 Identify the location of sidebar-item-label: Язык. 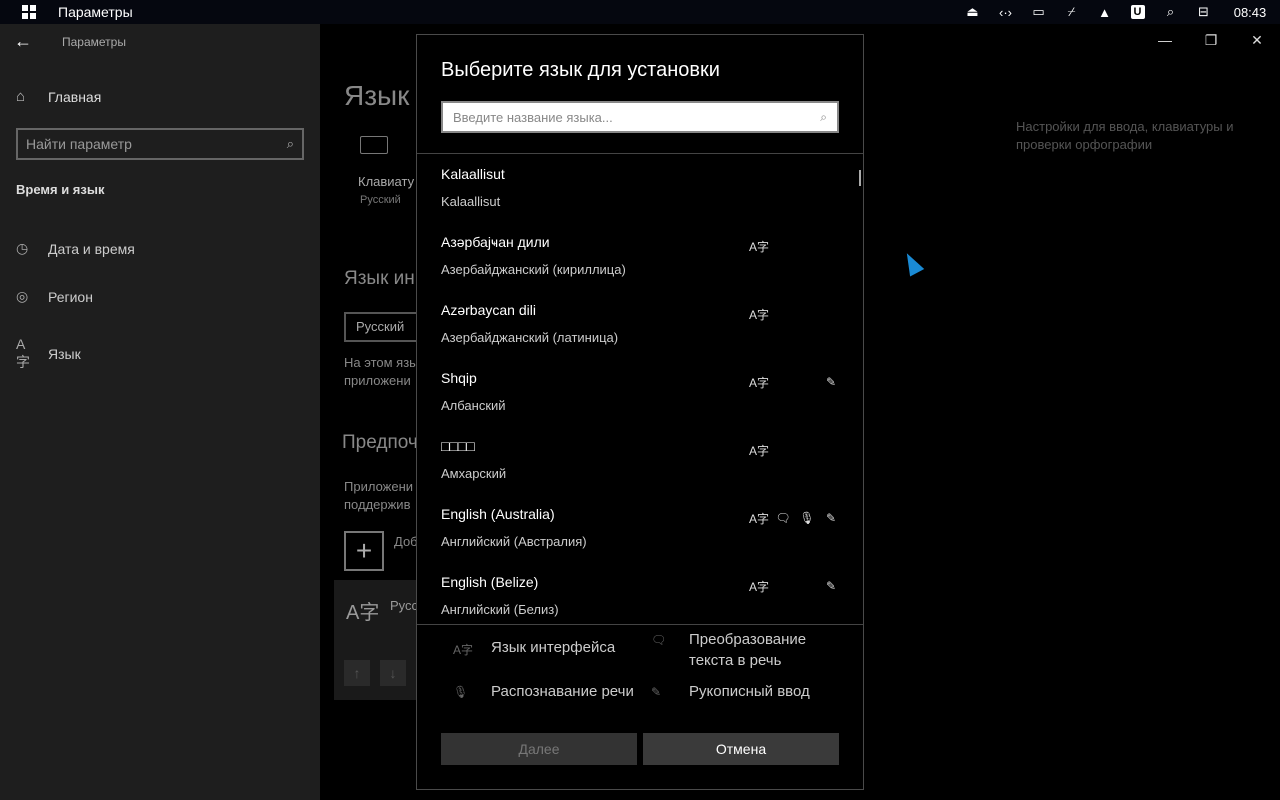
(64, 354).